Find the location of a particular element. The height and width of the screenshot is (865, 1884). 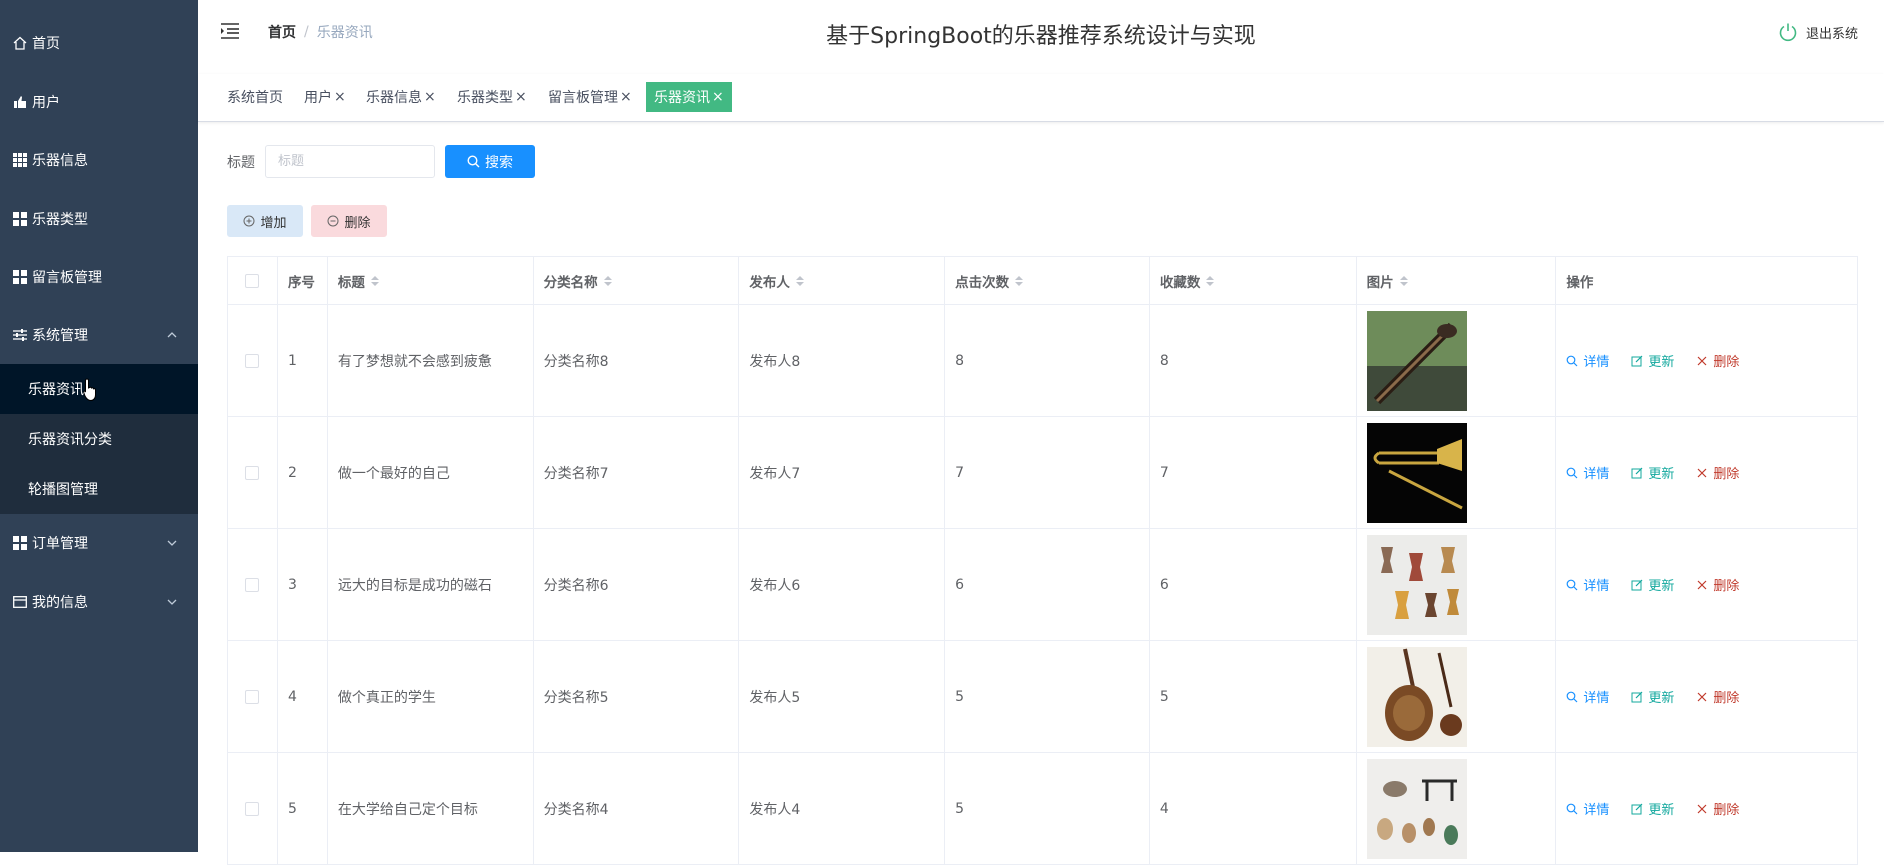

search-icon is located at coordinates (1572, 360).